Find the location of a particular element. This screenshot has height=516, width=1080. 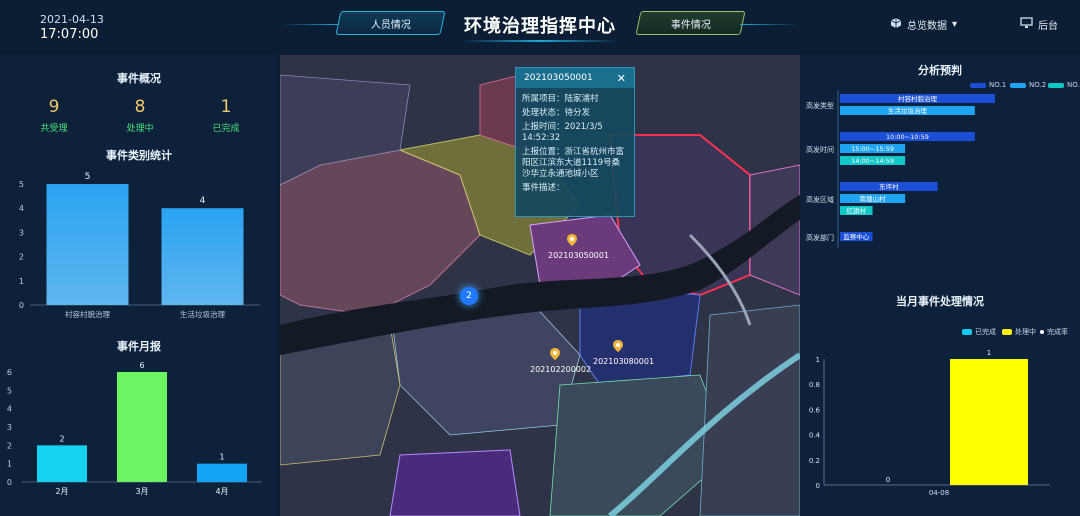

processing-legend-completed: 已完成 is located at coordinates (979, 332).